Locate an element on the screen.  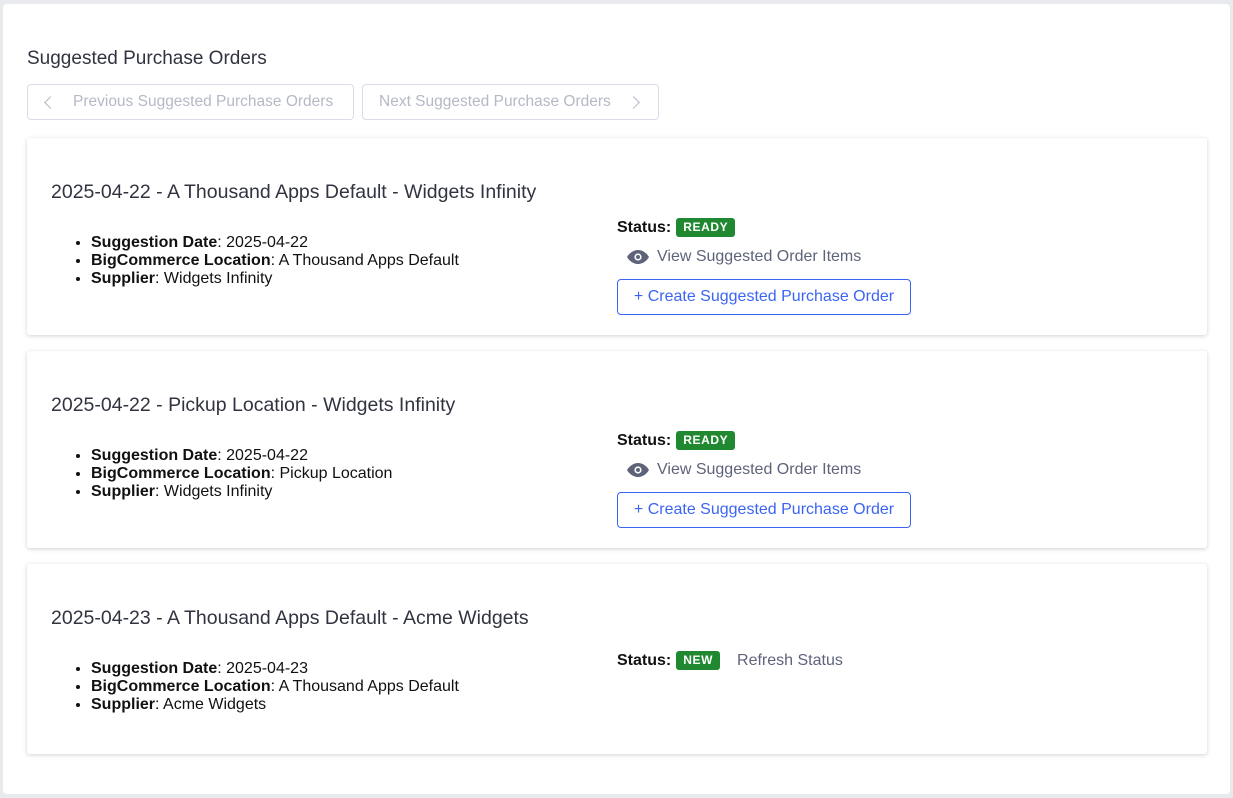
page-title: Suggested Purchase Orders is located at coordinates (147, 58).